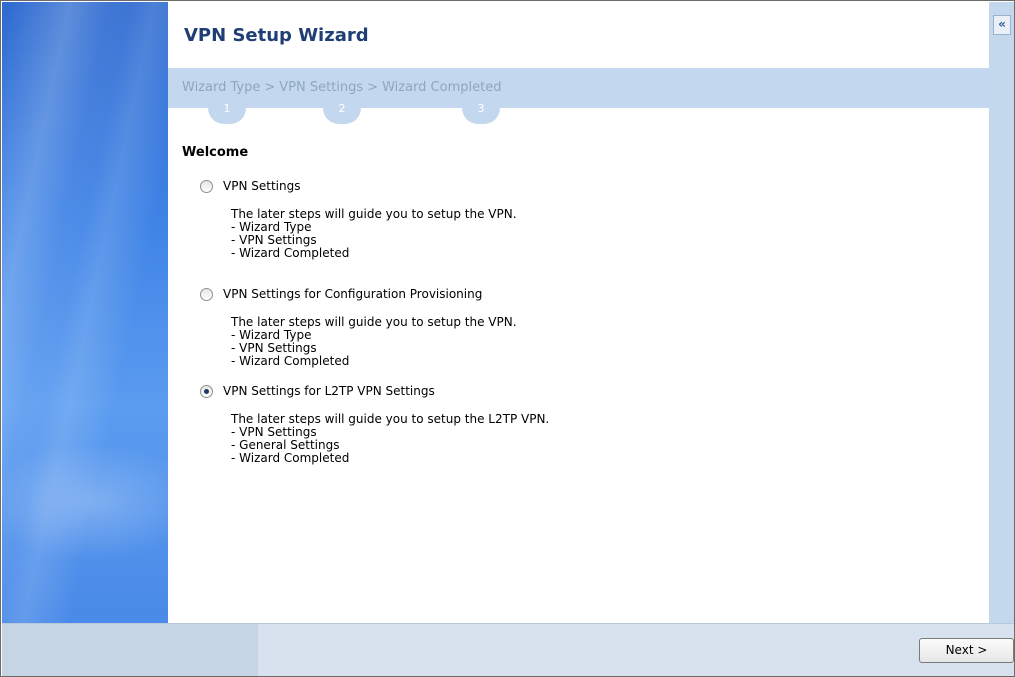 This screenshot has height=677, width=1015. I want to click on welcome-heading: Welcome, so click(215, 152).